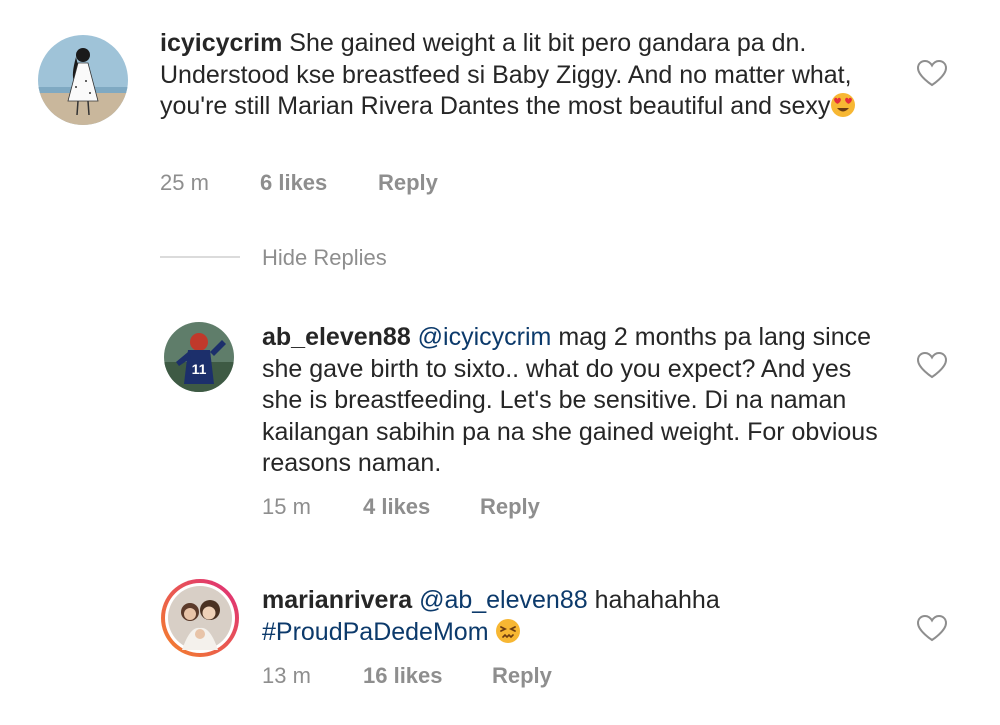 The width and height of the screenshot is (1000, 725). What do you see at coordinates (324, 258) in the screenshot?
I see `hide-replies-button: Hide Replies` at bounding box center [324, 258].